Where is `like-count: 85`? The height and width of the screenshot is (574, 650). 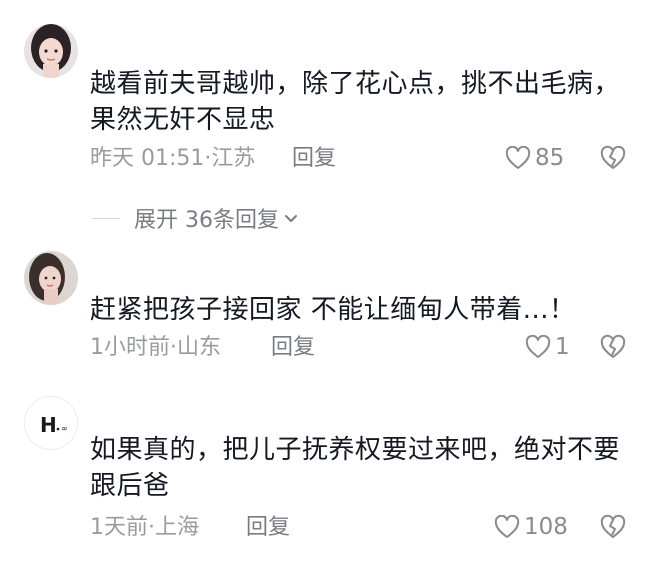
like-count: 85 is located at coordinates (550, 158).